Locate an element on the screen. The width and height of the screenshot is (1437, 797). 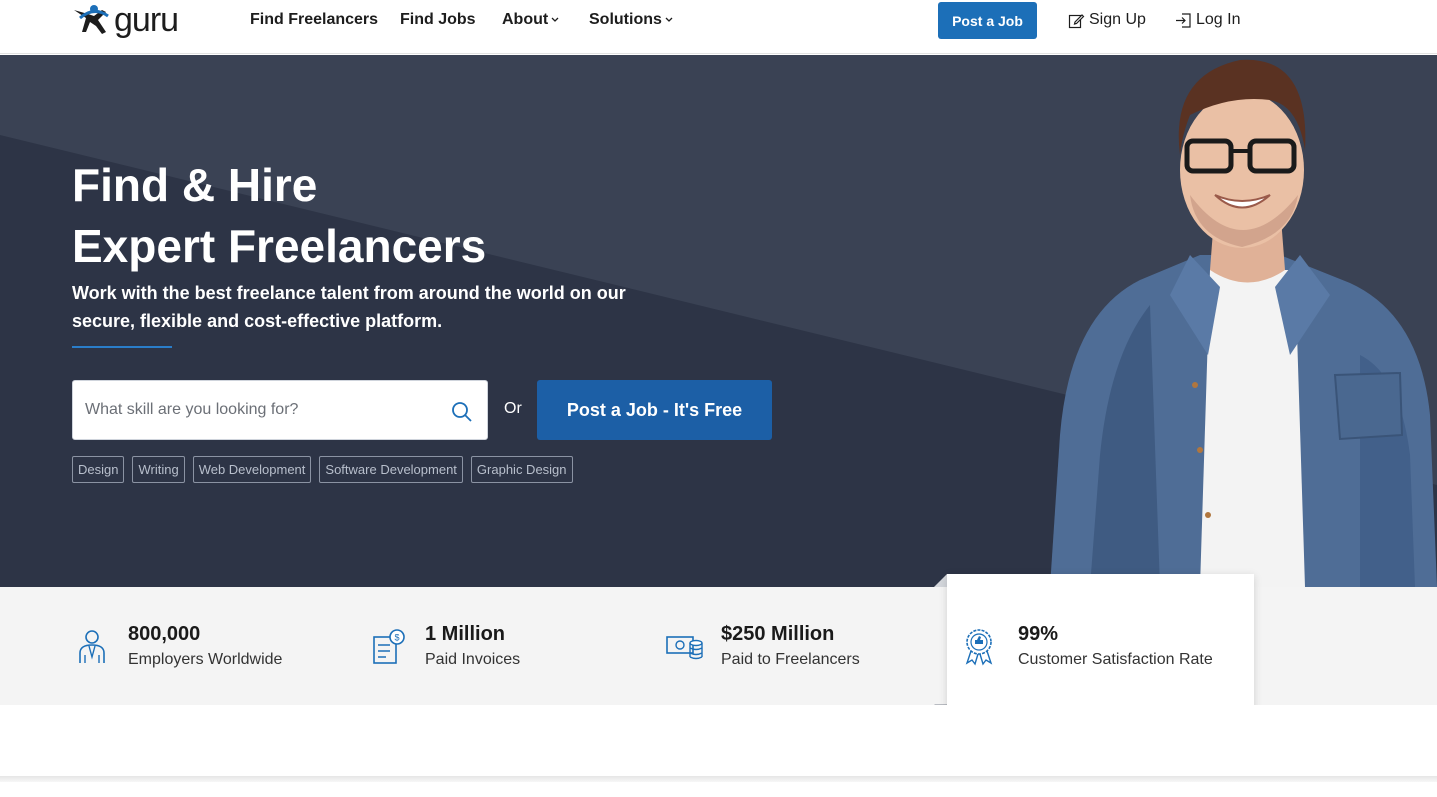
log-in-icon is located at coordinates (1183, 20).